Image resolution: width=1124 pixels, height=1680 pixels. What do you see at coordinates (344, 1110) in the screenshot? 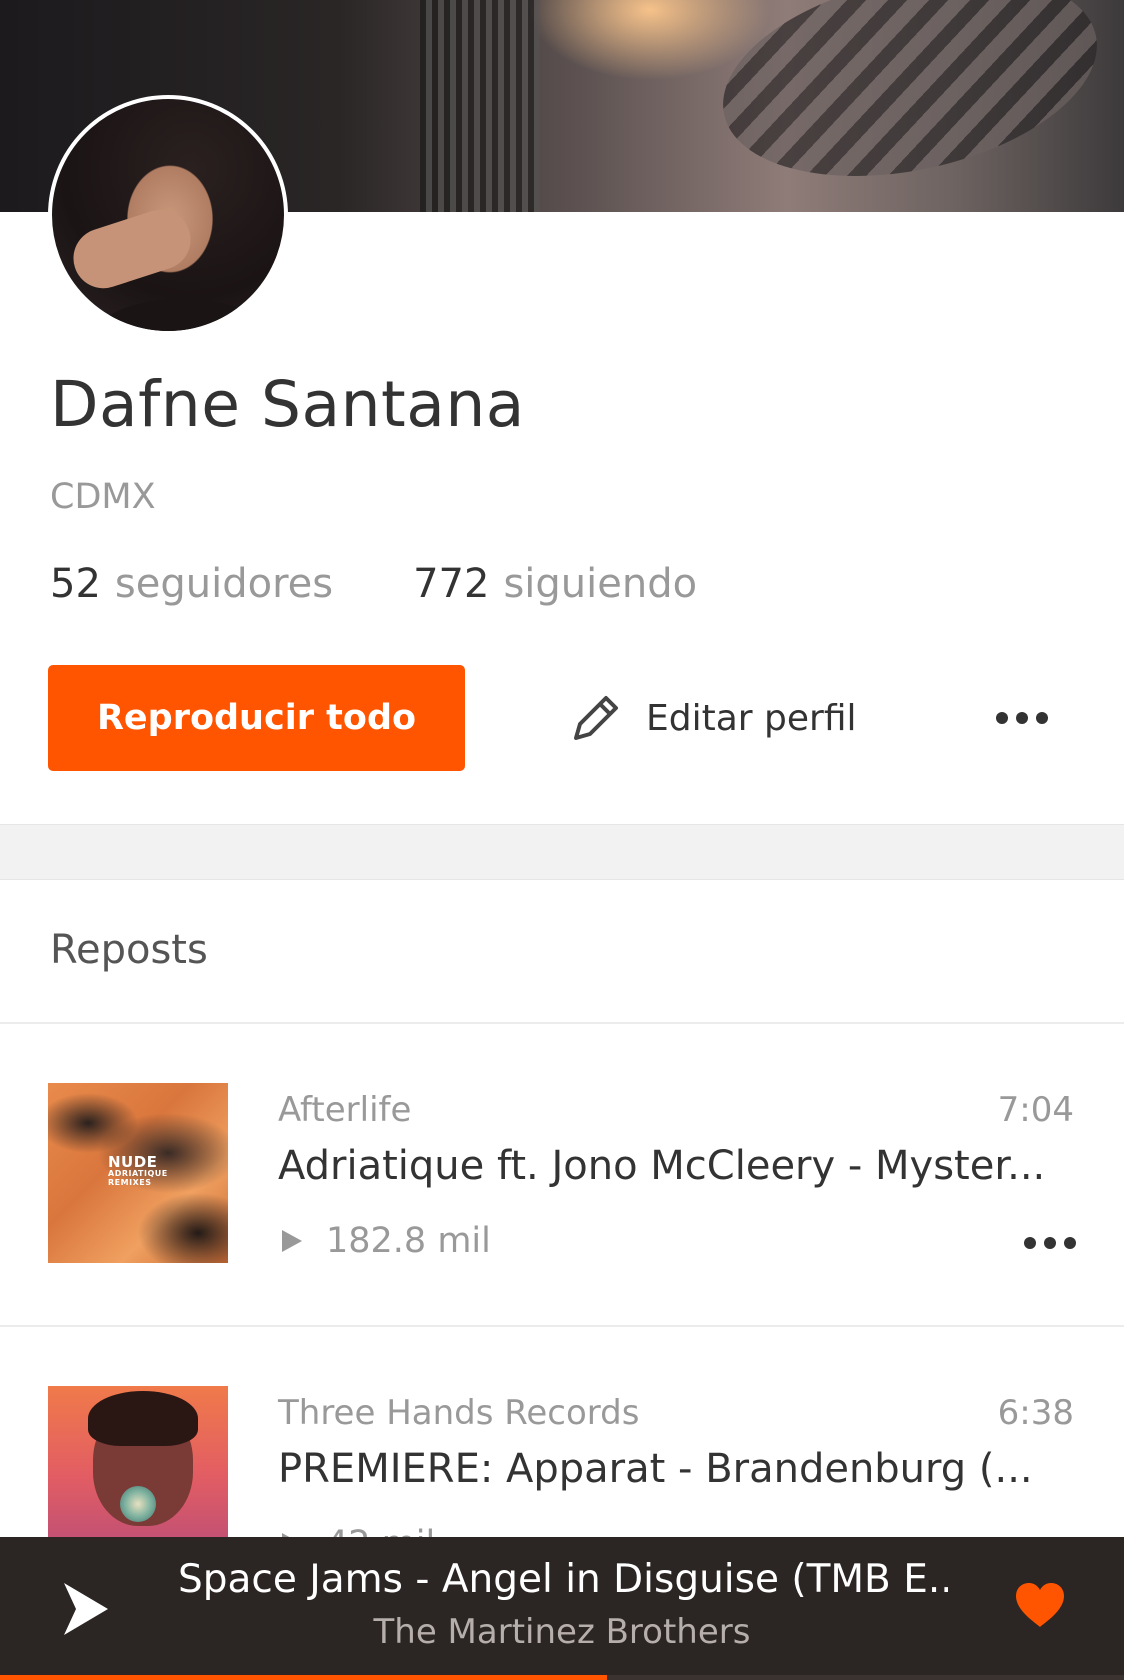
I see `track-uploader: Afterlife` at bounding box center [344, 1110].